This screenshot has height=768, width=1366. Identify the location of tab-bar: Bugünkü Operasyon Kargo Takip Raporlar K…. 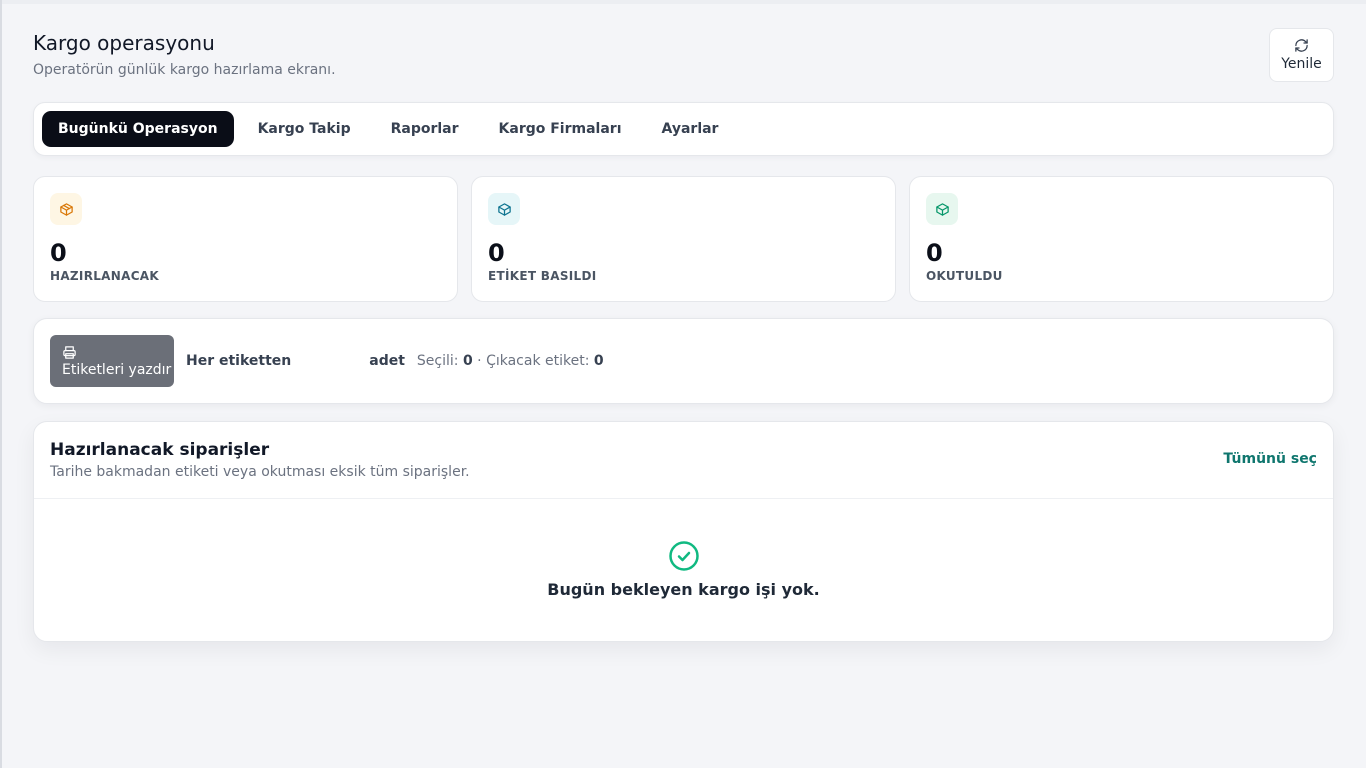
(683, 129).